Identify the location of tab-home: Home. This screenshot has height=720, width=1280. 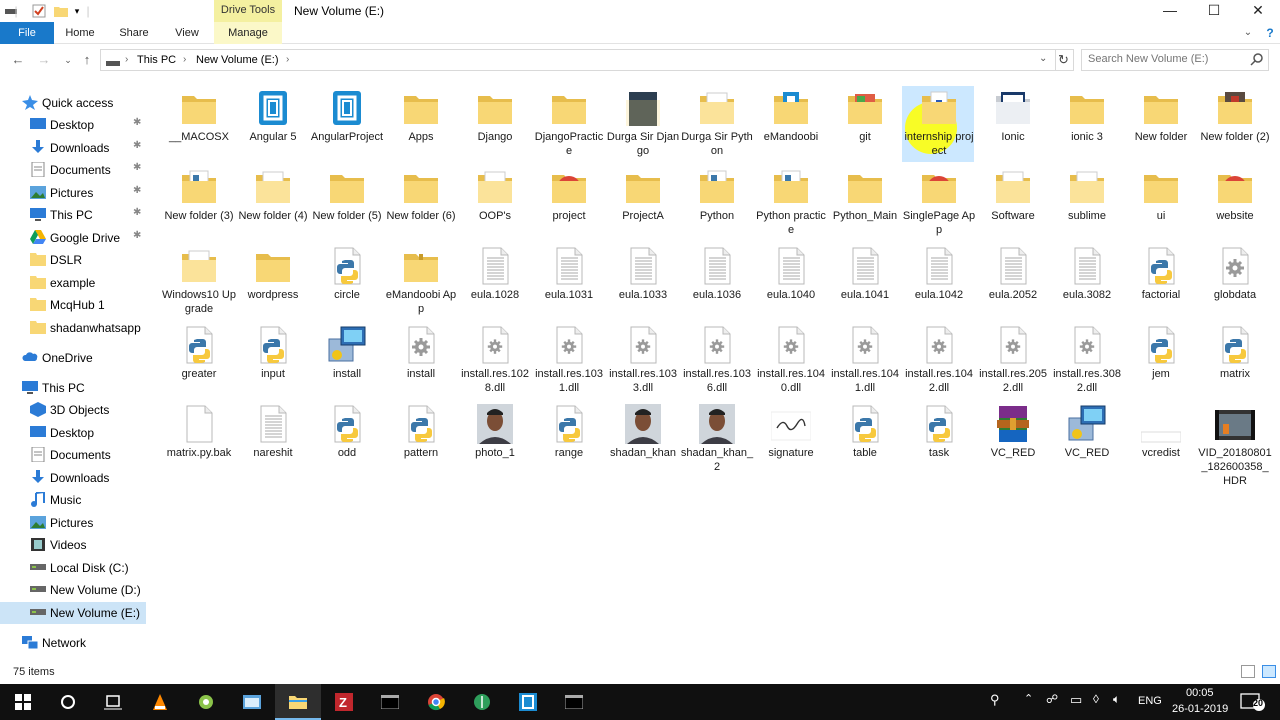
(80, 33).